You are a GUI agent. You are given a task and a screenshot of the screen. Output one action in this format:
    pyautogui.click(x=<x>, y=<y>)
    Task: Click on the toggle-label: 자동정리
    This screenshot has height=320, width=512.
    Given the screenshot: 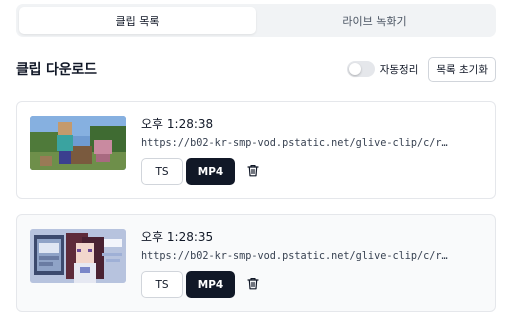 What is the action you would take?
    pyautogui.click(x=399, y=69)
    